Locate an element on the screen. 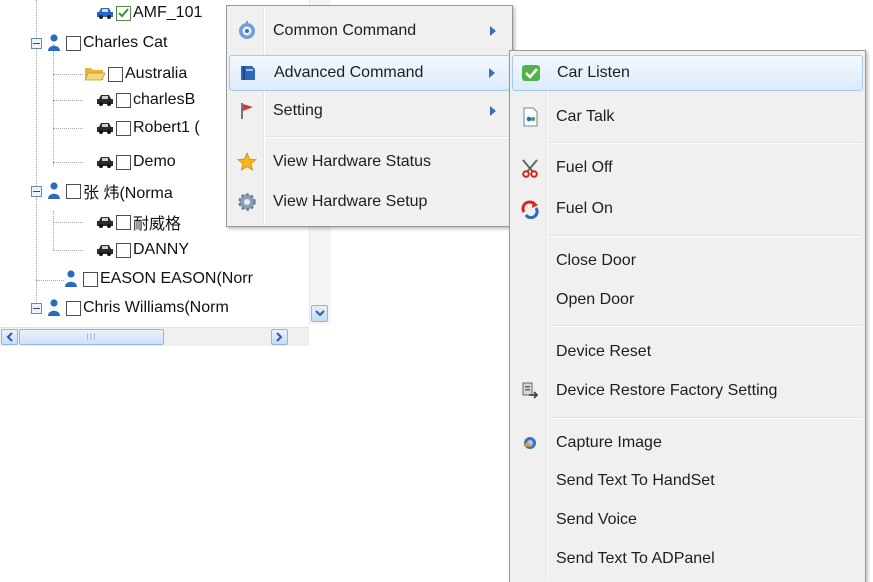 This screenshot has width=873, height=582. menu-item-label: Send Voice is located at coordinates (596, 519).